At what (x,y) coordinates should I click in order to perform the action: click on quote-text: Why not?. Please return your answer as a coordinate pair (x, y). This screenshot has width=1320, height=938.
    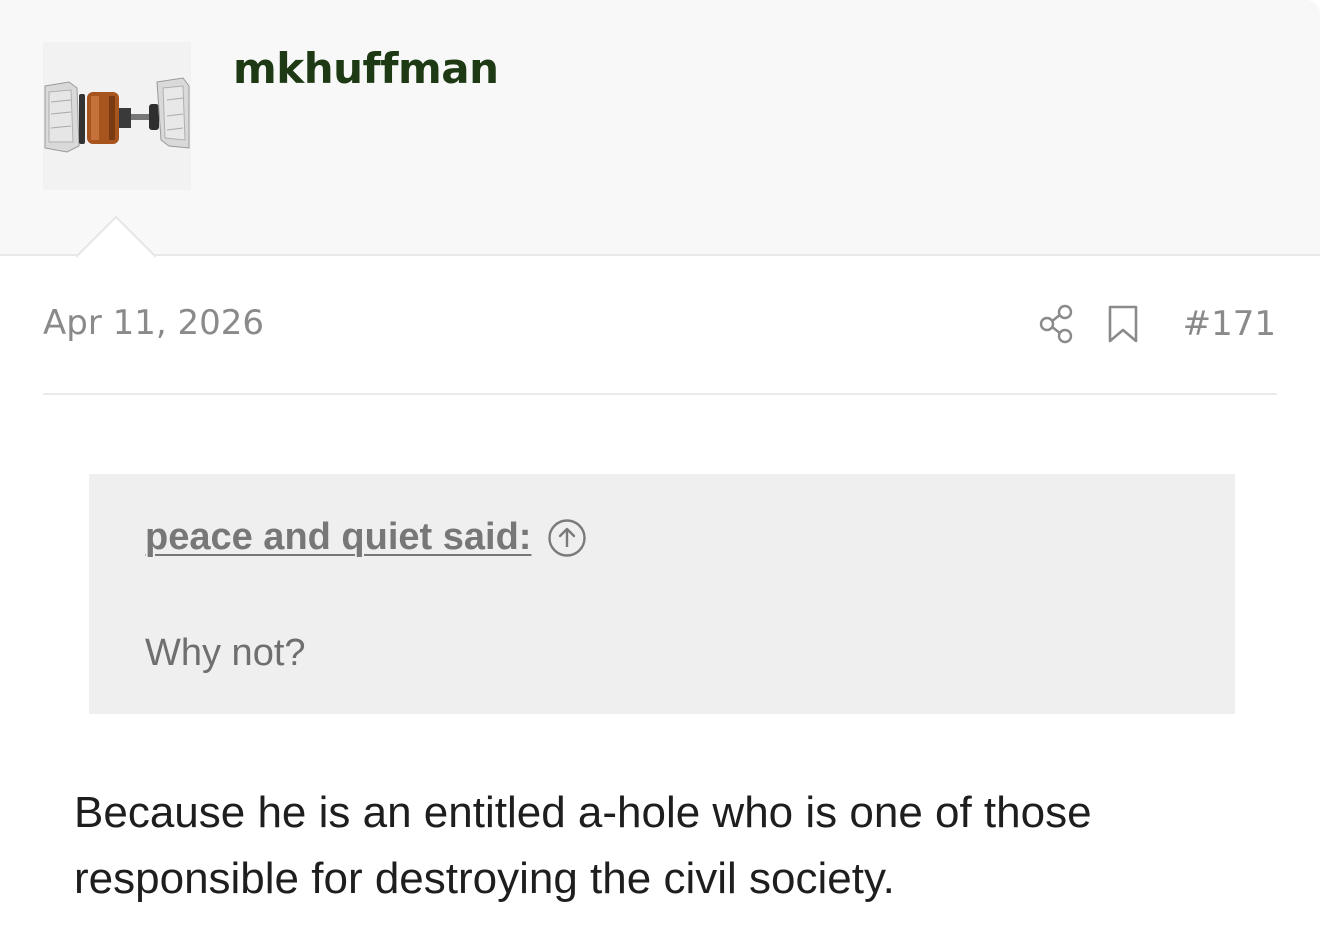
    Looking at the image, I should click on (225, 653).